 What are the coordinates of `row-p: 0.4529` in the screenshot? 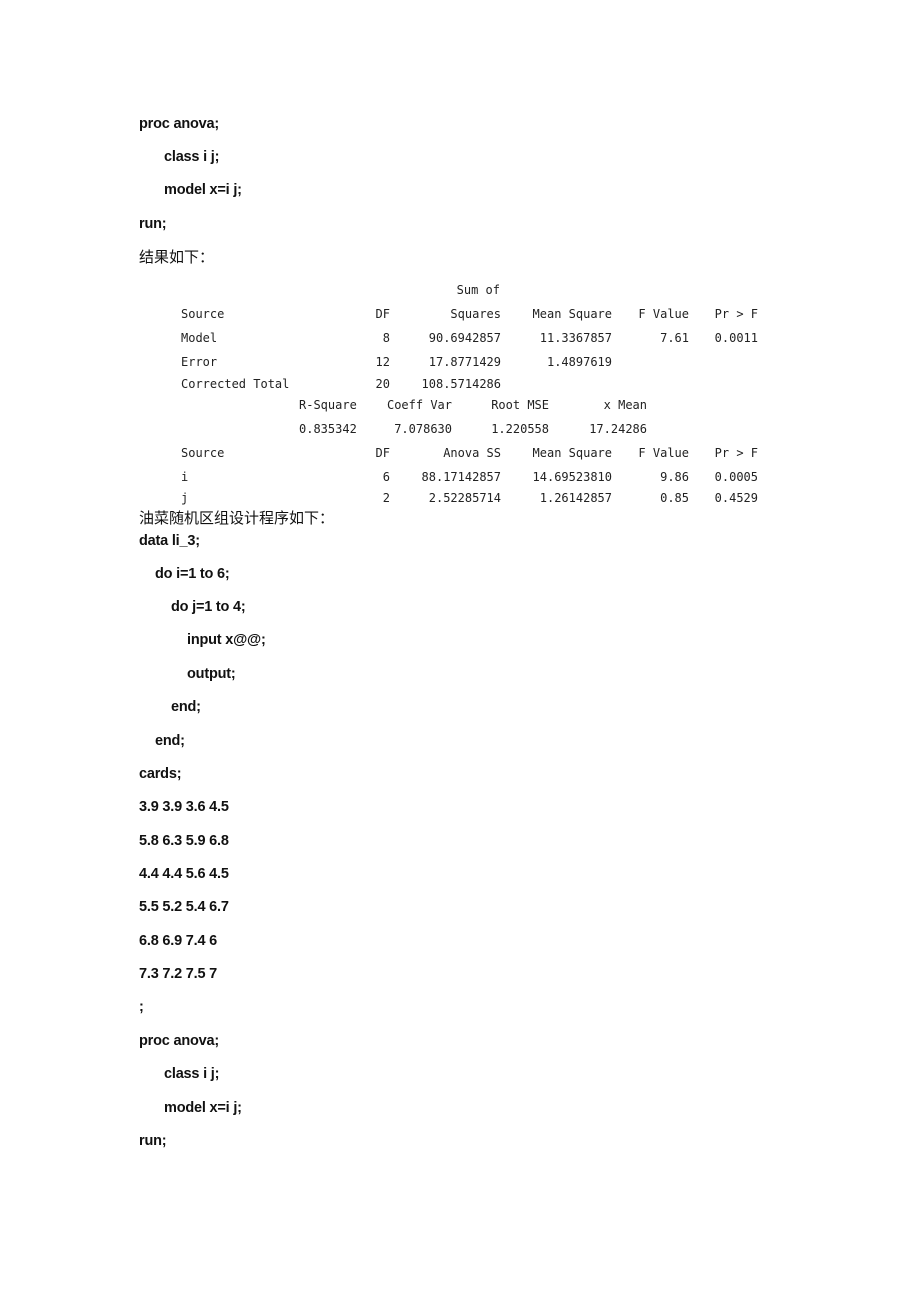 It's located at (736, 498).